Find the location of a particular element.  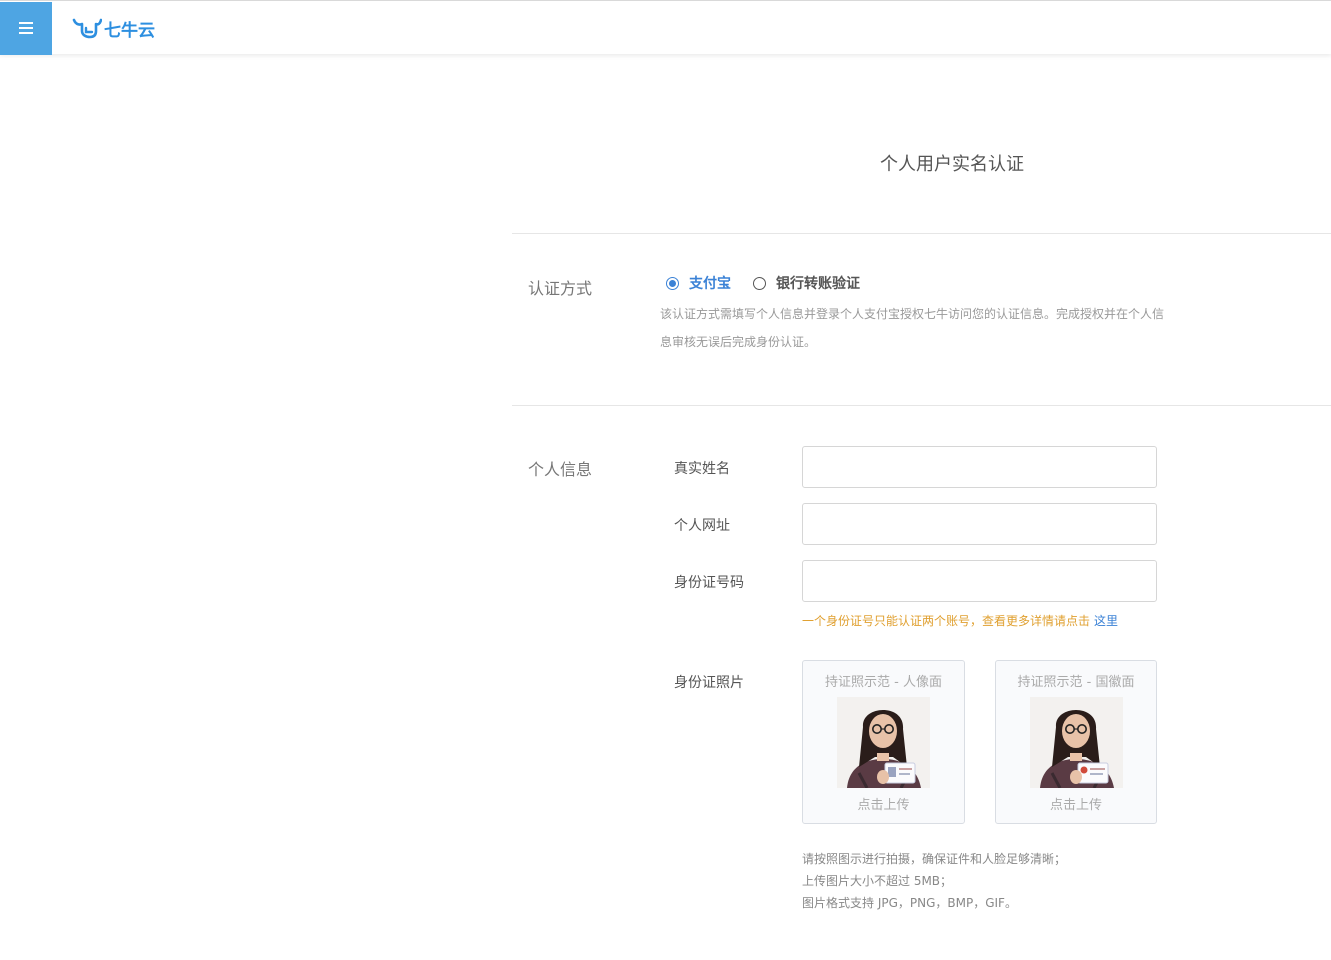

upload-card-emblem: 持证照示范 - 国徽面 点击上传 is located at coordinates (1076, 742).